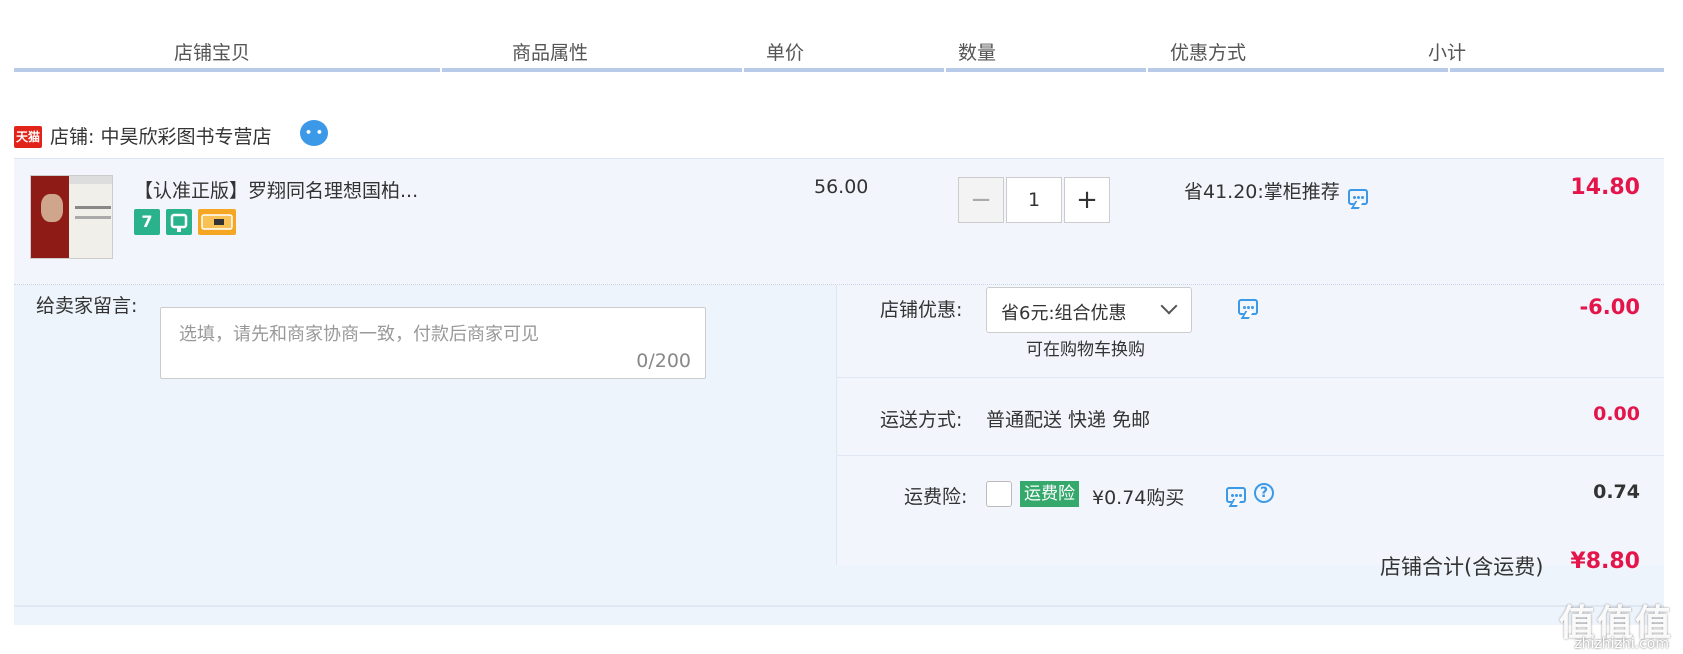  What do you see at coordinates (1064, 313) in the screenshot?
I see `shop-discount-selected: 省6元:组合优惠` at bounding box center [1064, 313].